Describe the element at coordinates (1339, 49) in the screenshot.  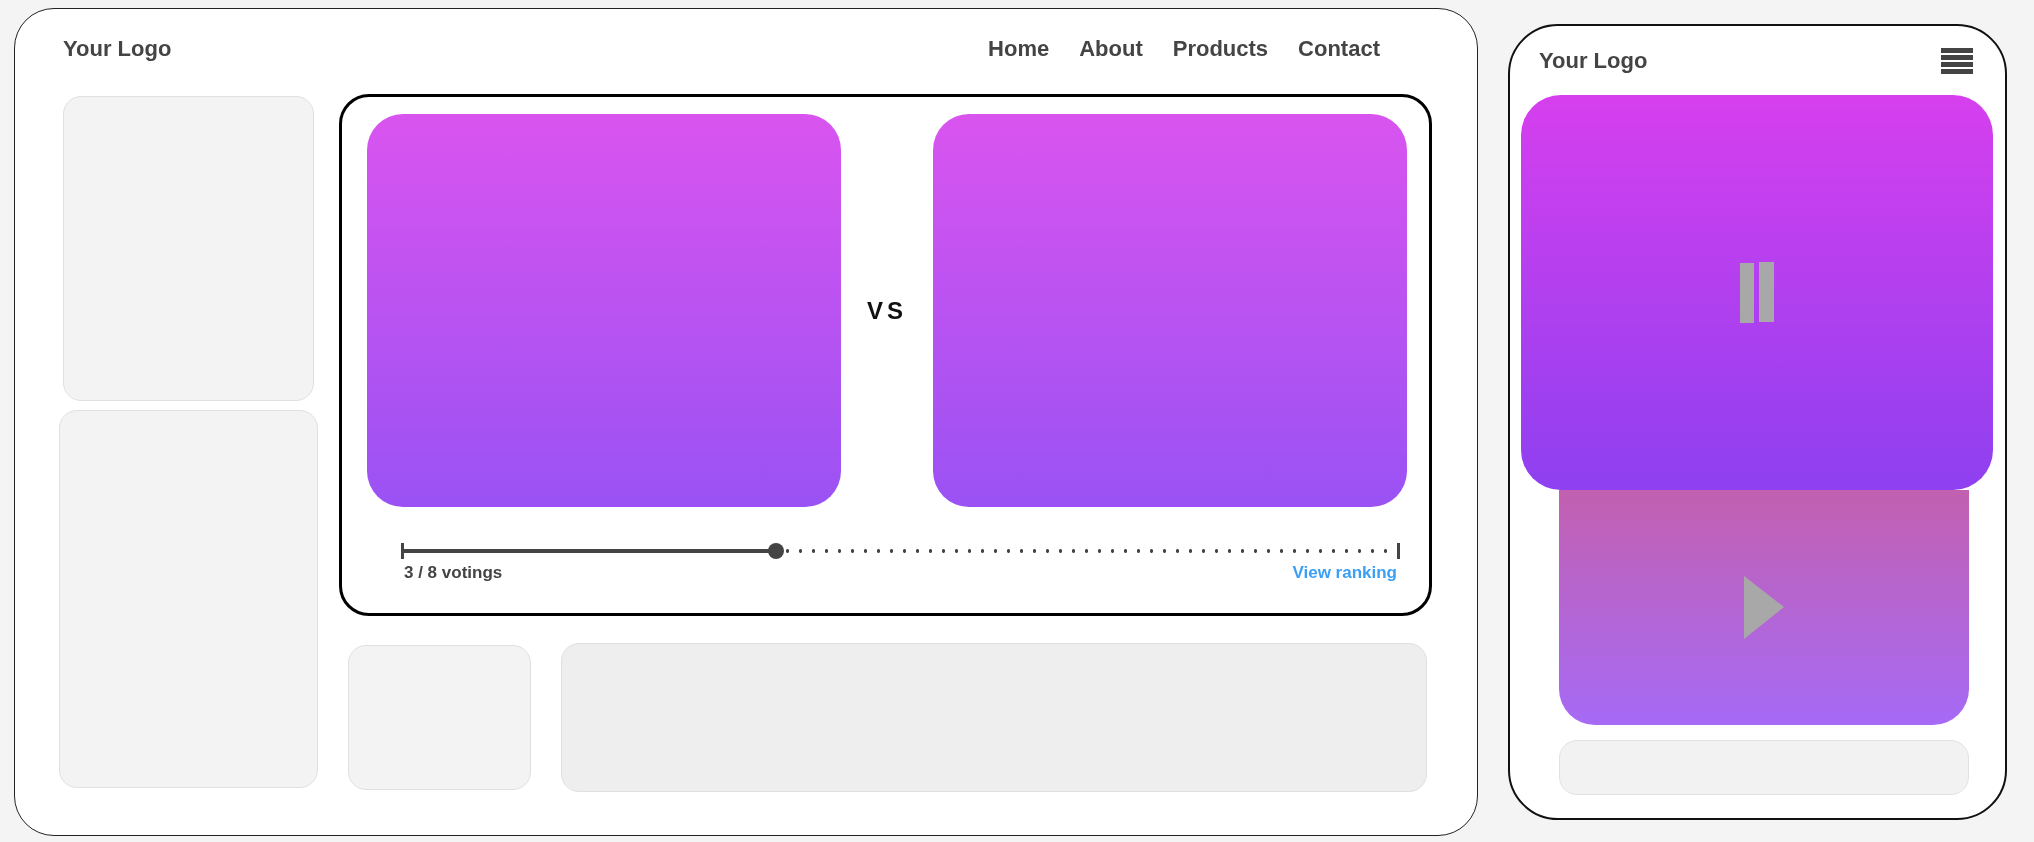
I see `nav-link: Contact` at that location.